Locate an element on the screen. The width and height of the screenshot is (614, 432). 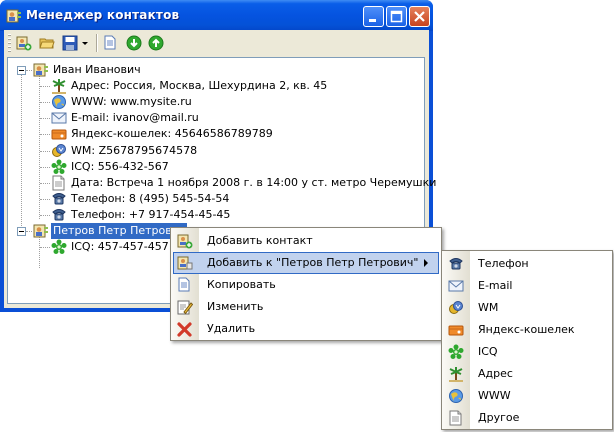
move-up-icon is located at coordinates (156, 43).